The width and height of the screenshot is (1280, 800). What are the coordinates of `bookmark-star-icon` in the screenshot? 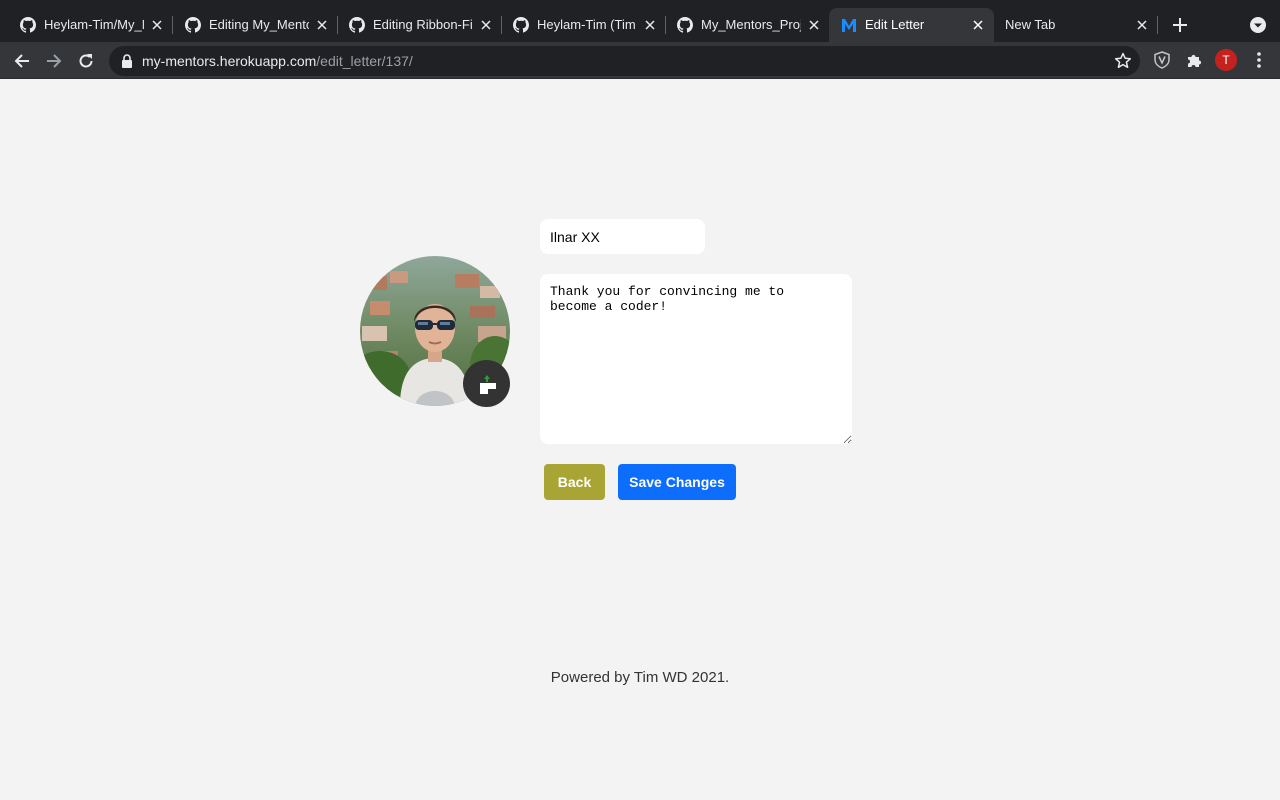 It's located at (1123, 61).